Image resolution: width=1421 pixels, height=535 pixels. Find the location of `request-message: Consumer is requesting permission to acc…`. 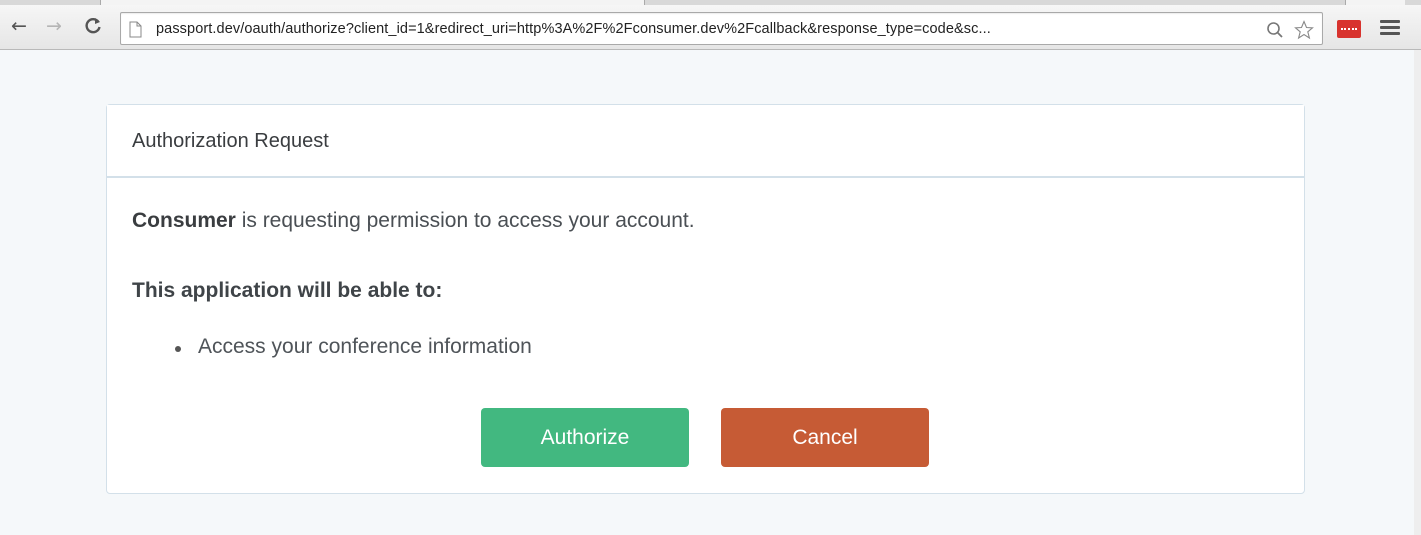

request-message: Consumer is requesting permission to acc… is located at coordinates (413, 221).